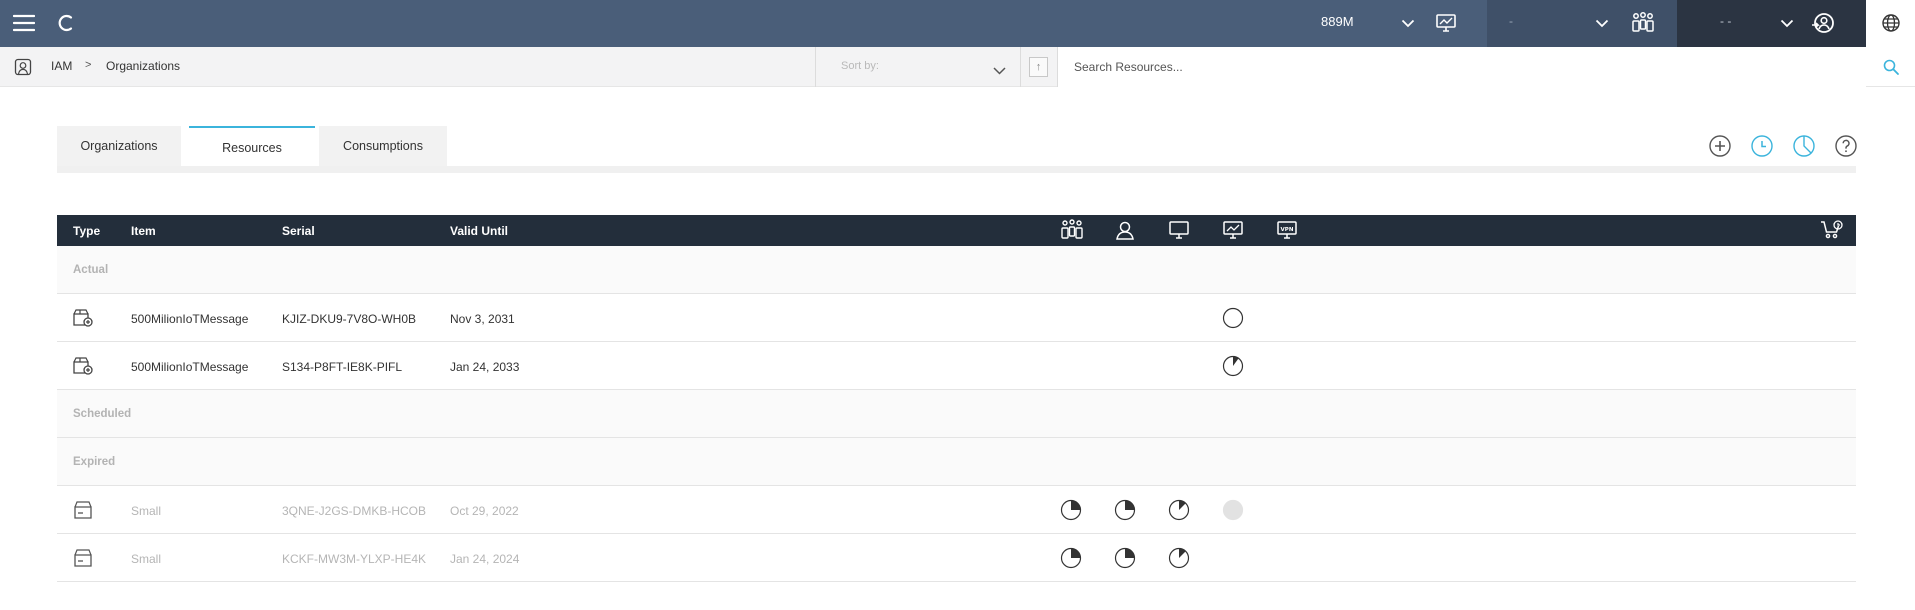 The height and width of the screenshot is (610, 1915). I want to click on cell-serial: 3QNE-J2GS-DMKB-HCOB, so click(354, 511).